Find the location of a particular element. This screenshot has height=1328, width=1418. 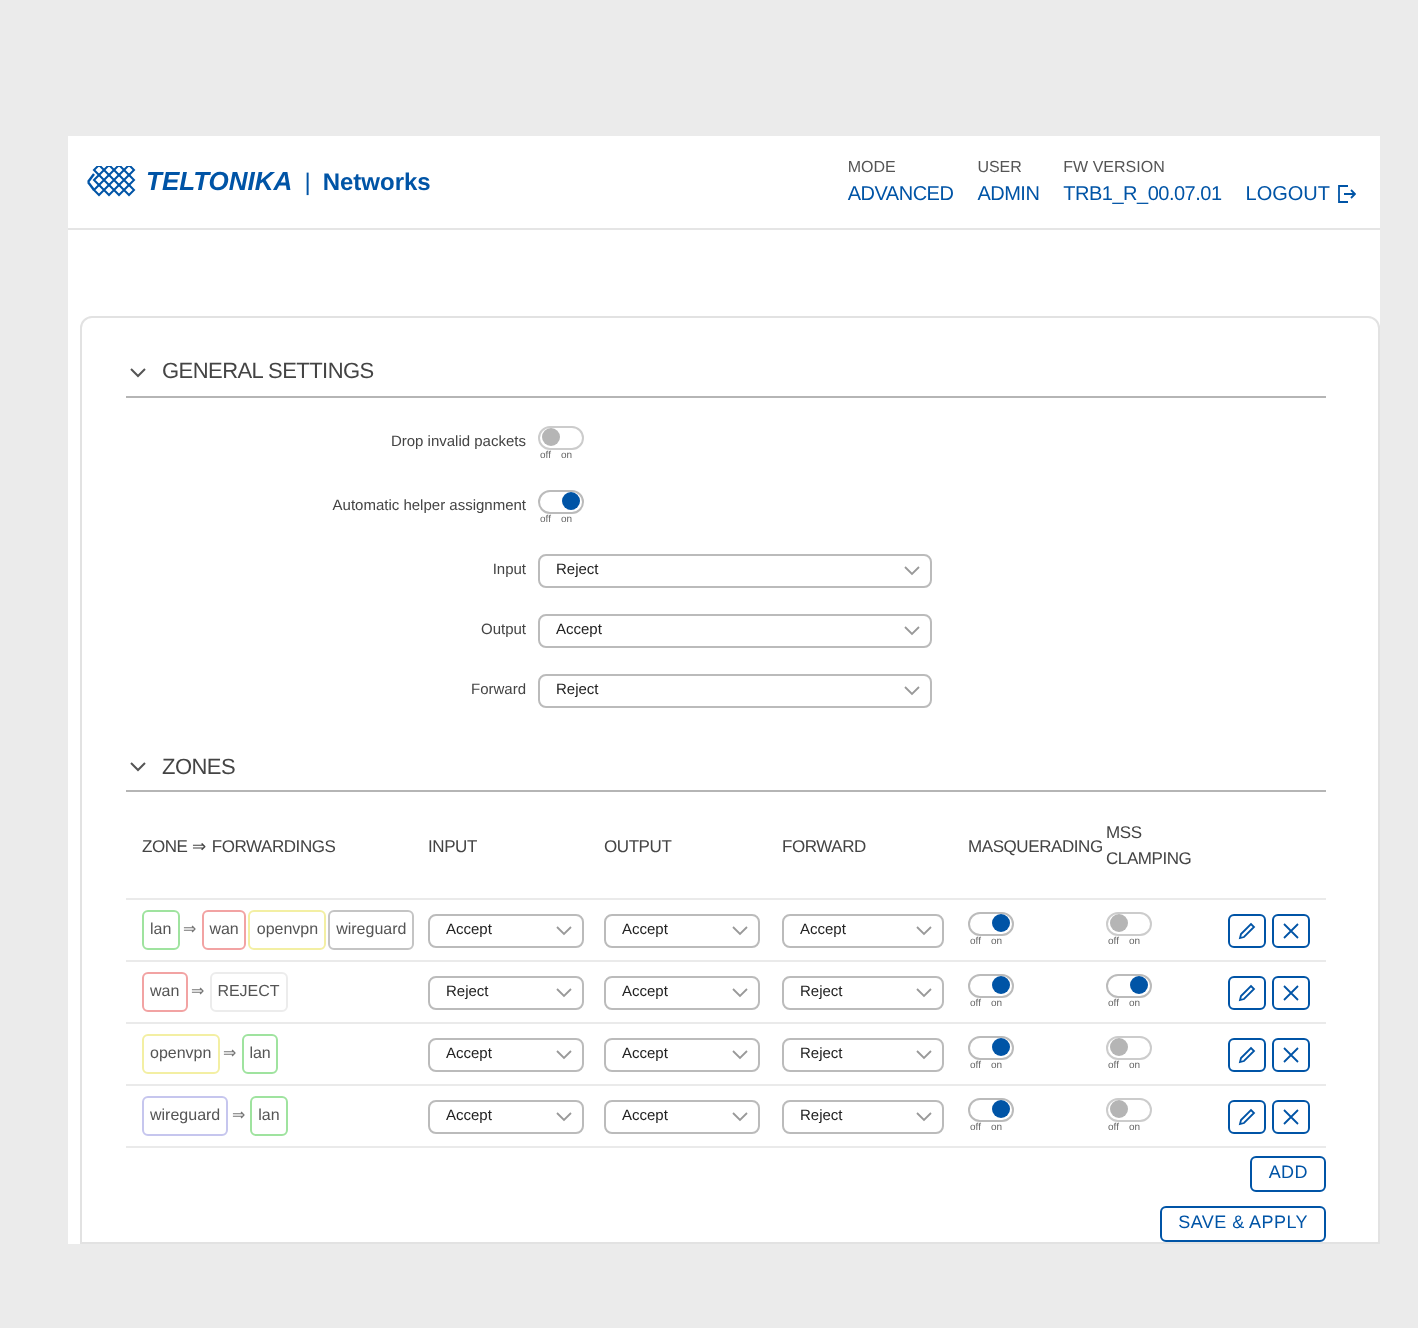

logout-icon is located at coordinates (1346, 194).